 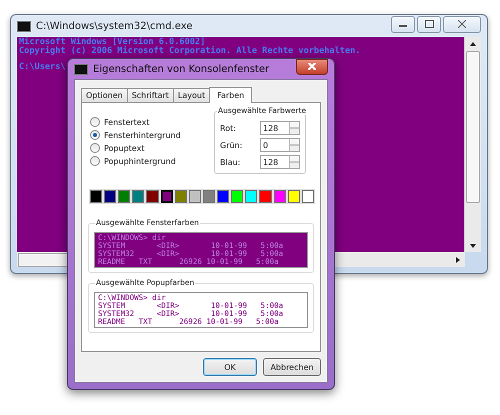 I want to click on scroll-thumb, so click(x=473, y=127).